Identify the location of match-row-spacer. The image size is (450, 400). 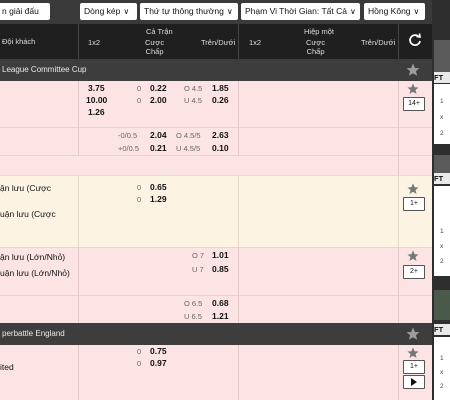
(216, 165).